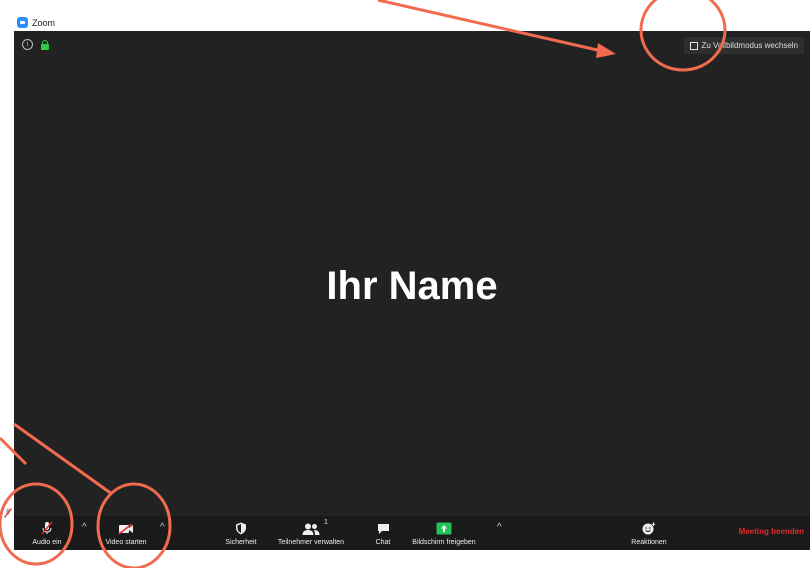 The image size is (810, 568). I want to click on chat-icon, so click(383, 529).